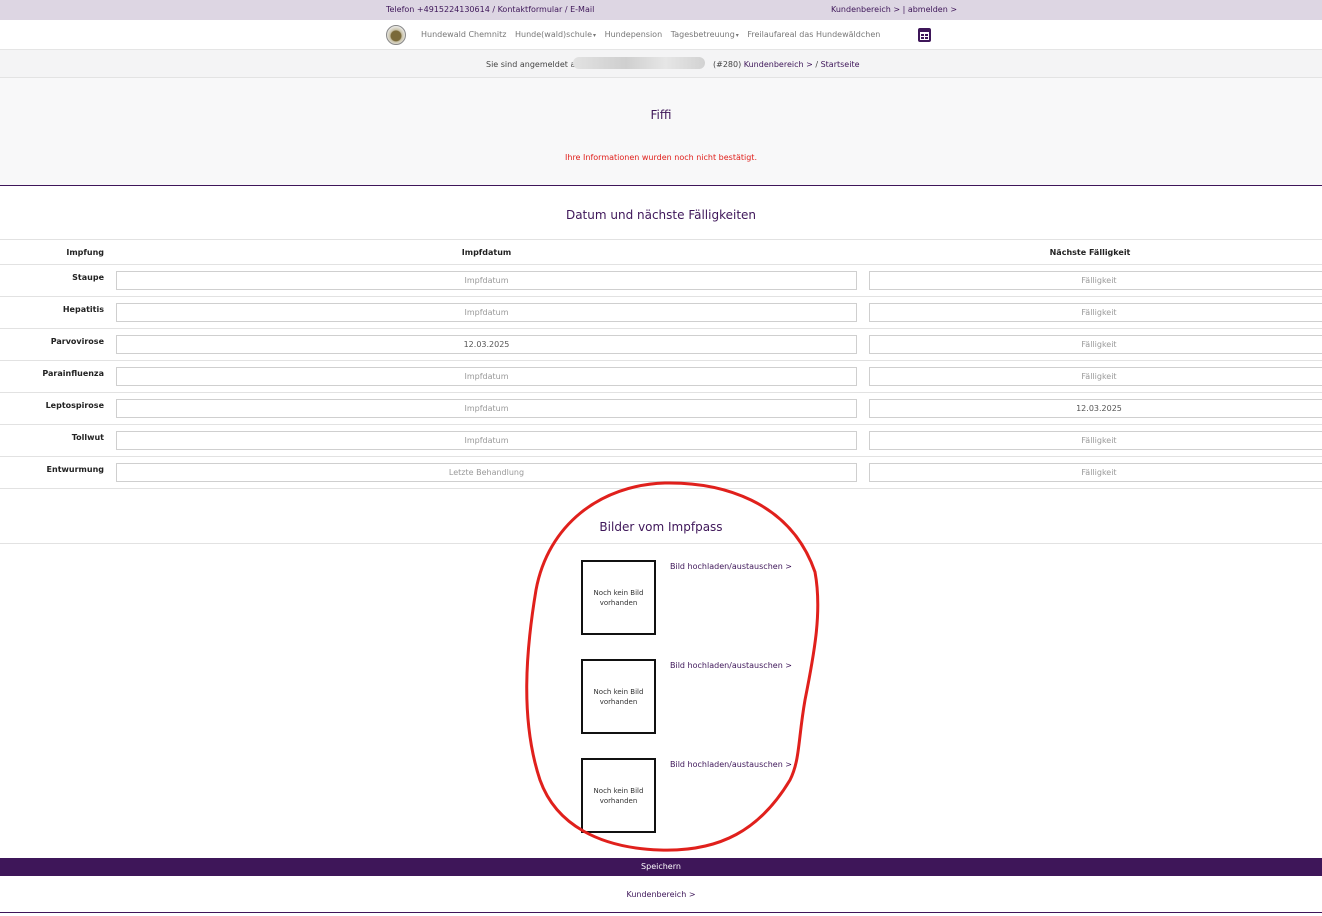  I want to click on vaccination-row: Leptospirose, so click(661, 409).